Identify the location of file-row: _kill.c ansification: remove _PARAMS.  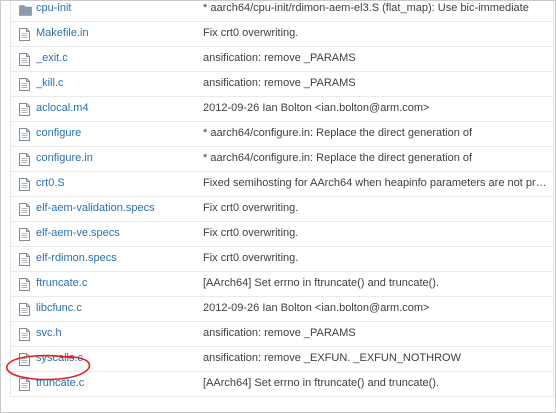
(282, 84).